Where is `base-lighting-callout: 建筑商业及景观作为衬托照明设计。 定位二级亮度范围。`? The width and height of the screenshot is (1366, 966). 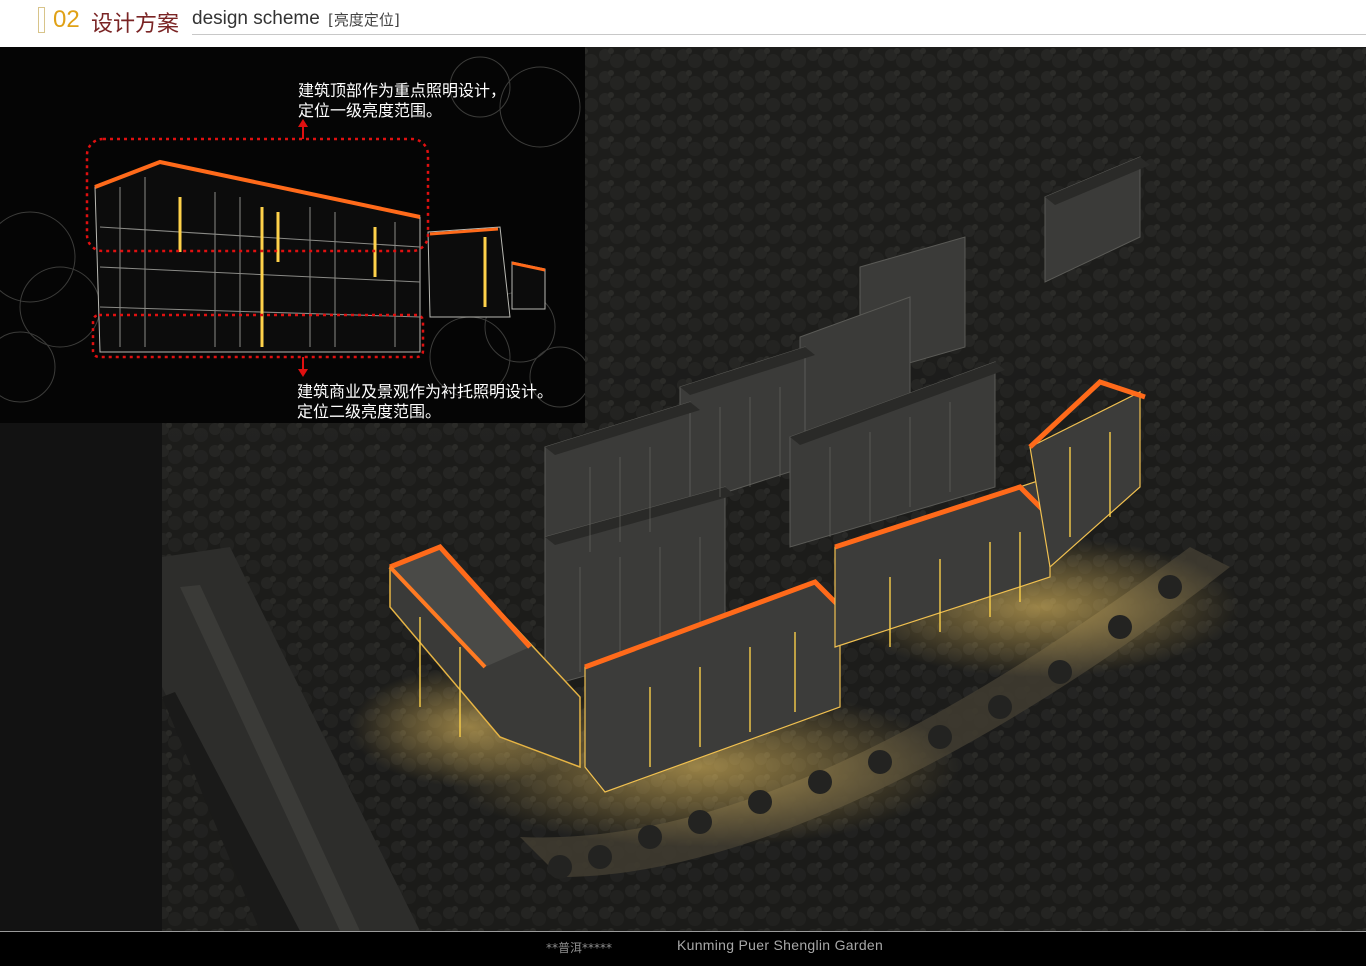
base-lighting-callout: 建筑商业及景观作为衬托照明设计。 定位二级亮度范围。 is located at coordinates (425, 402).